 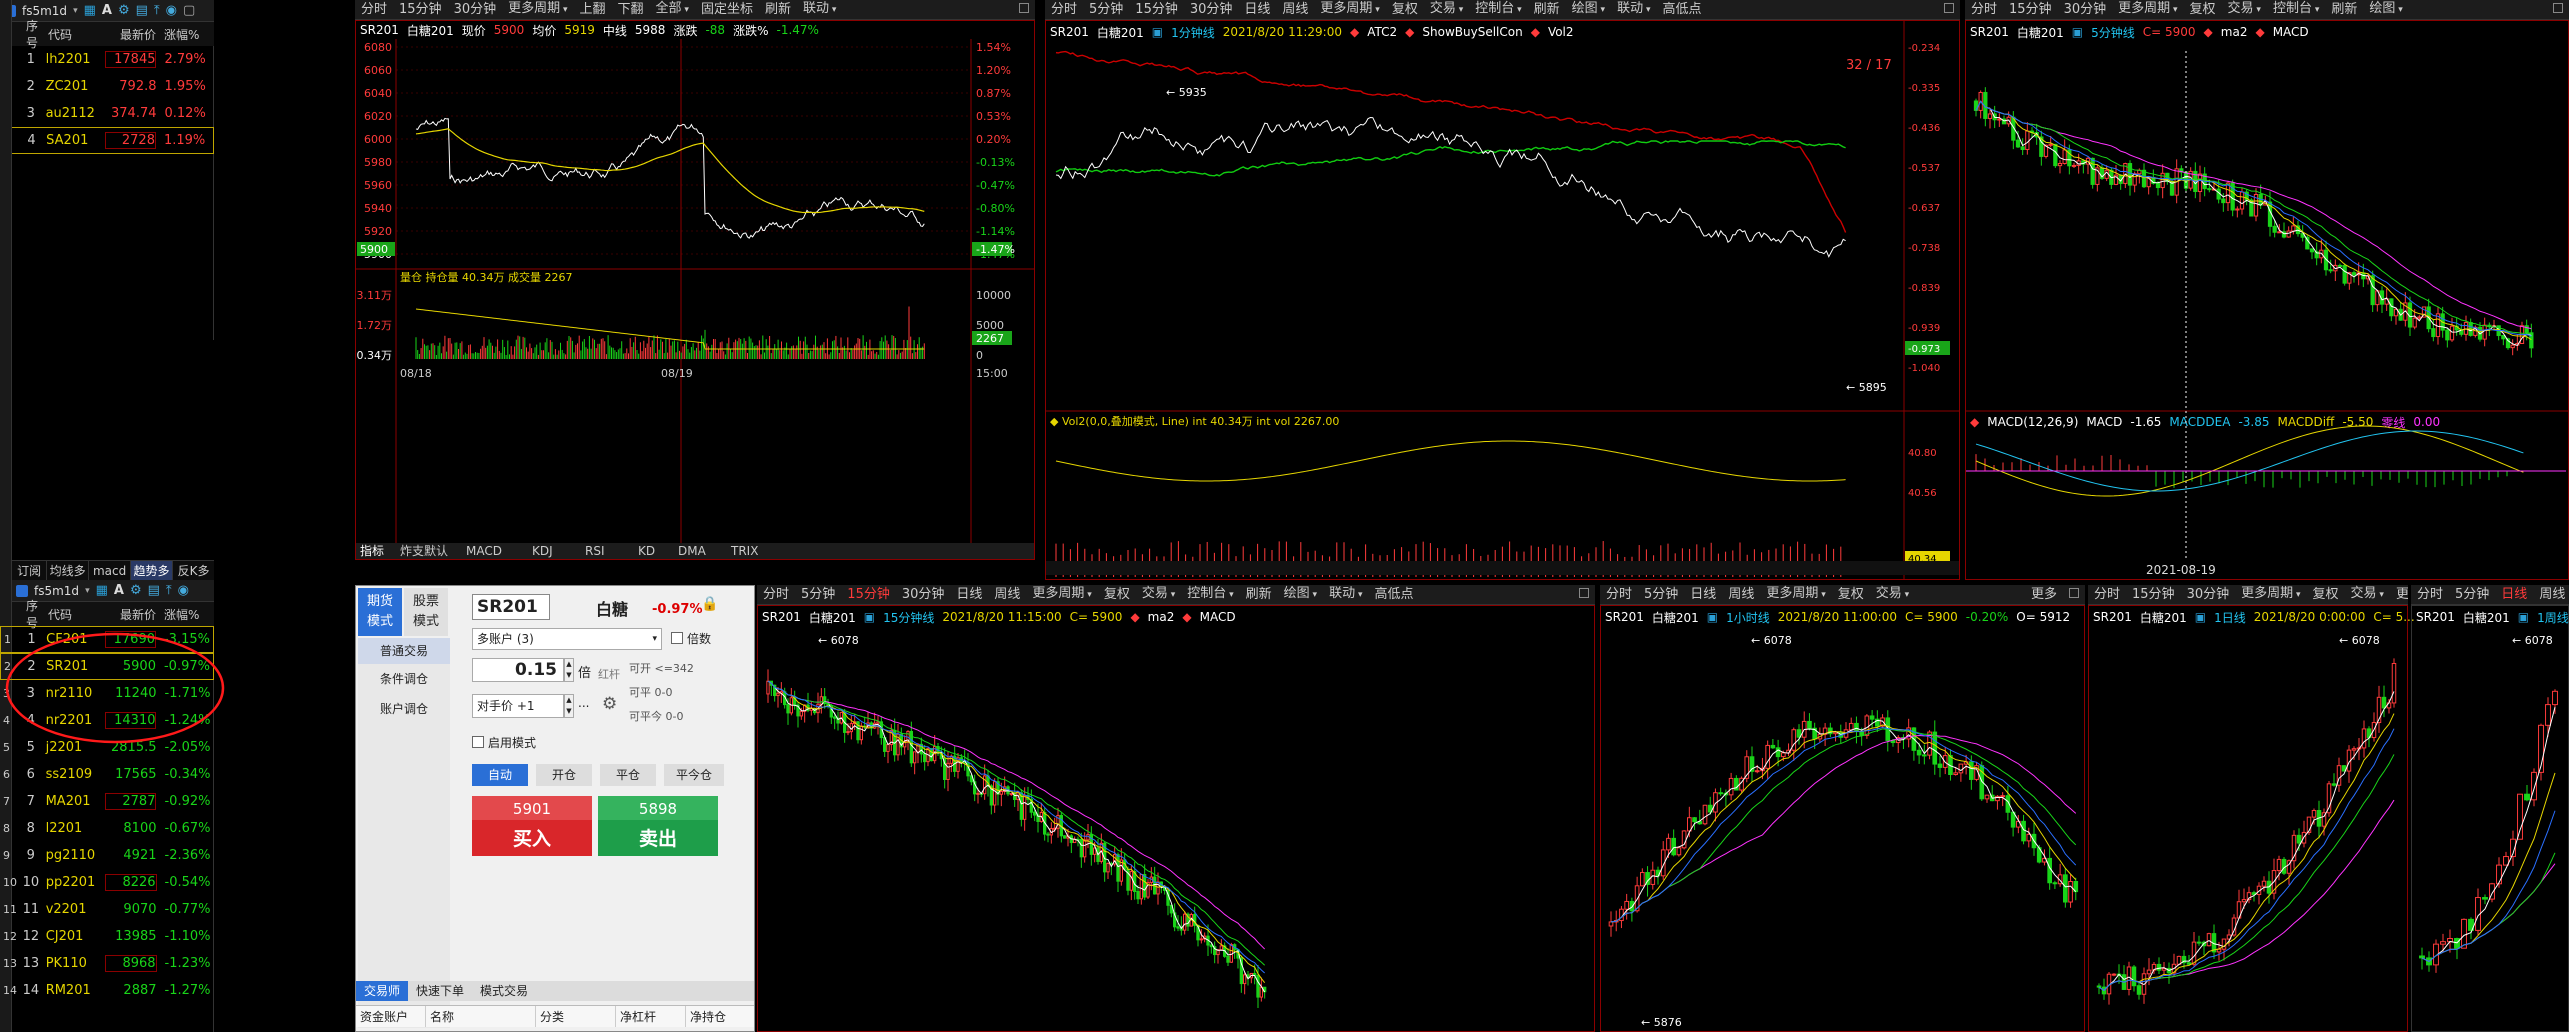 I want to click on list-item: 44SA20127281.19%, so click(x=107, y=140).